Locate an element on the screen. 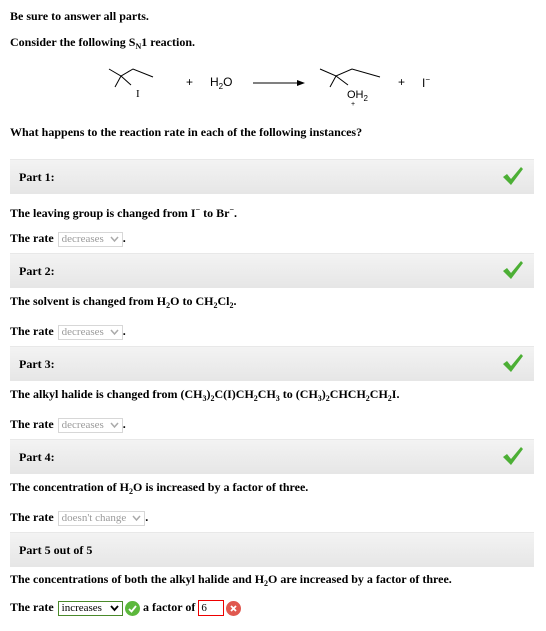  part-1-answer-row: The rate decreases . is located at coordinates (68, 239).